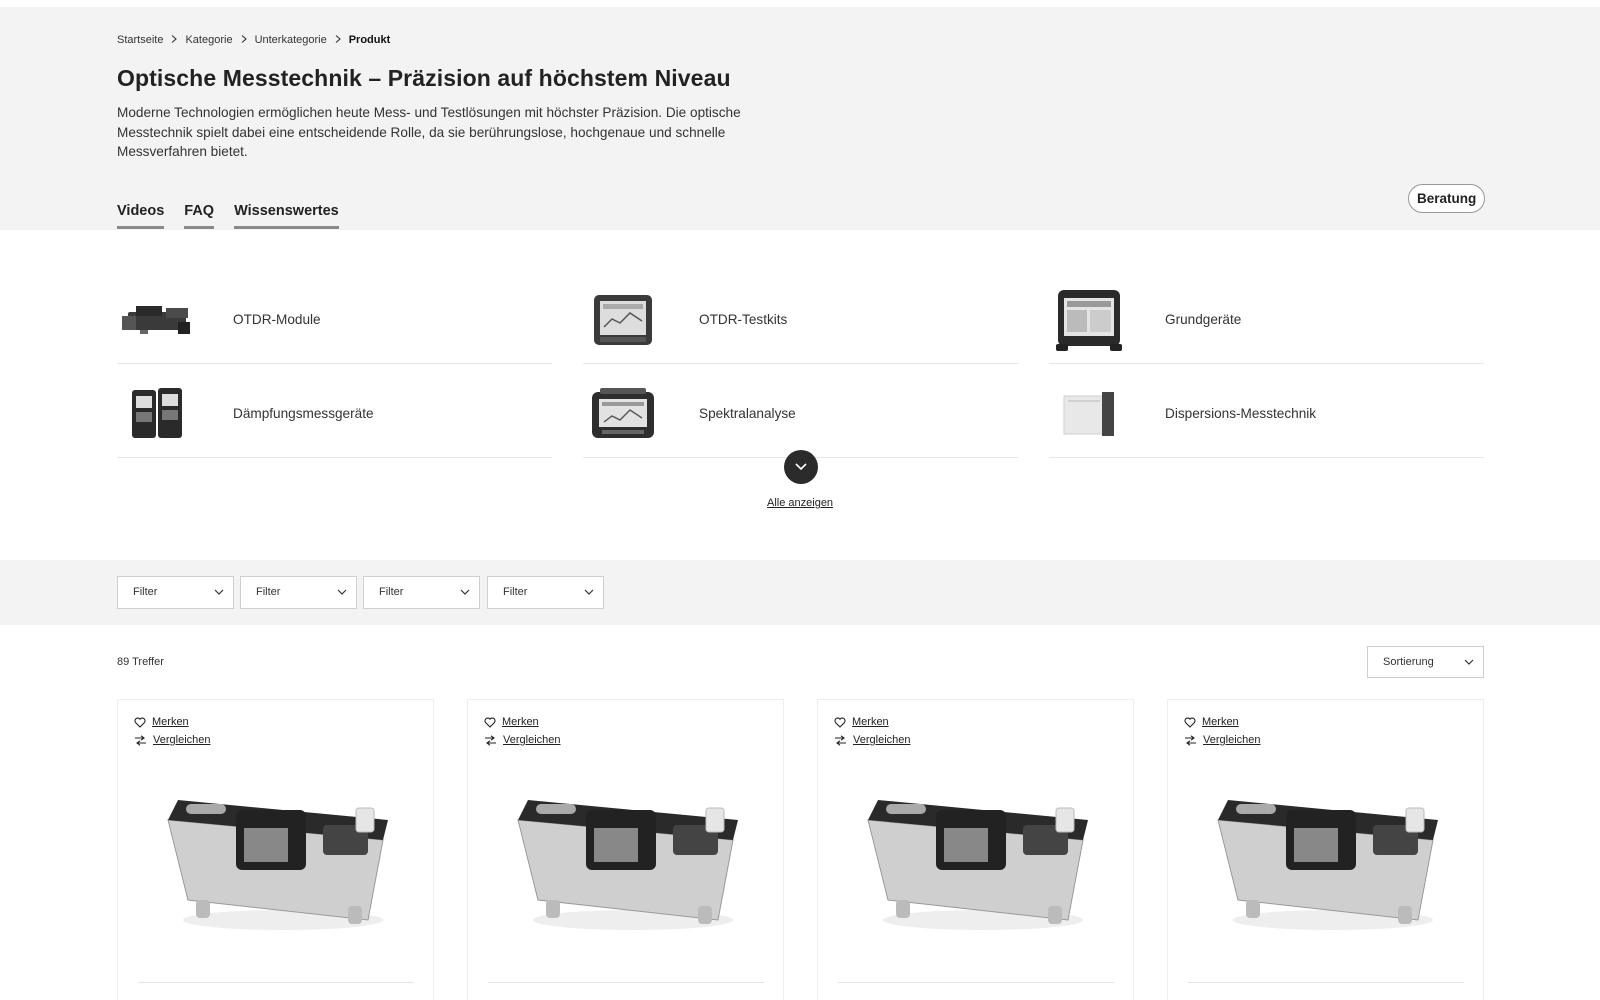  What do you see at coordinates (298, 592) in the screenshot?
I see `filter-select-2: Filter` at bounding box center [298, 592].